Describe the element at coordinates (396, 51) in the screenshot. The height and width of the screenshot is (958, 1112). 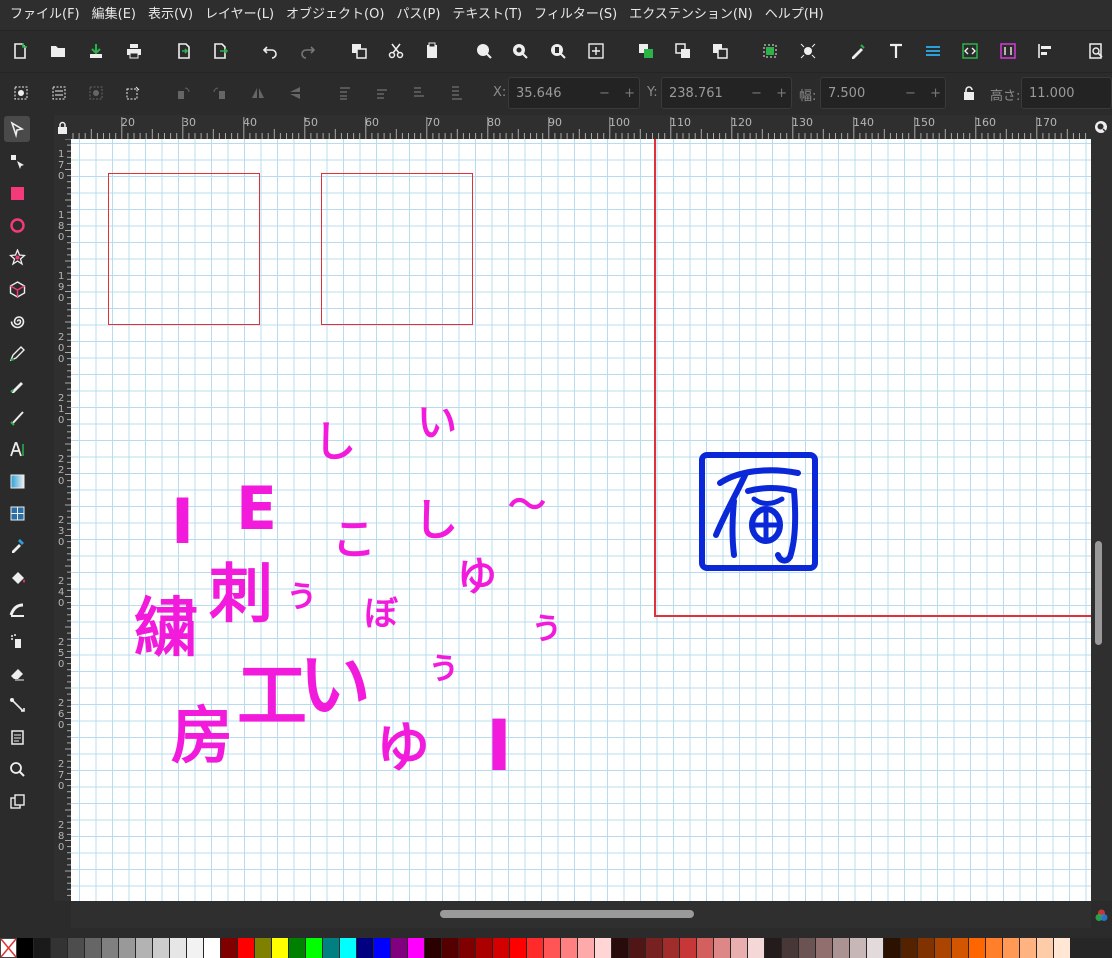
I see `cut-icon` at that location.